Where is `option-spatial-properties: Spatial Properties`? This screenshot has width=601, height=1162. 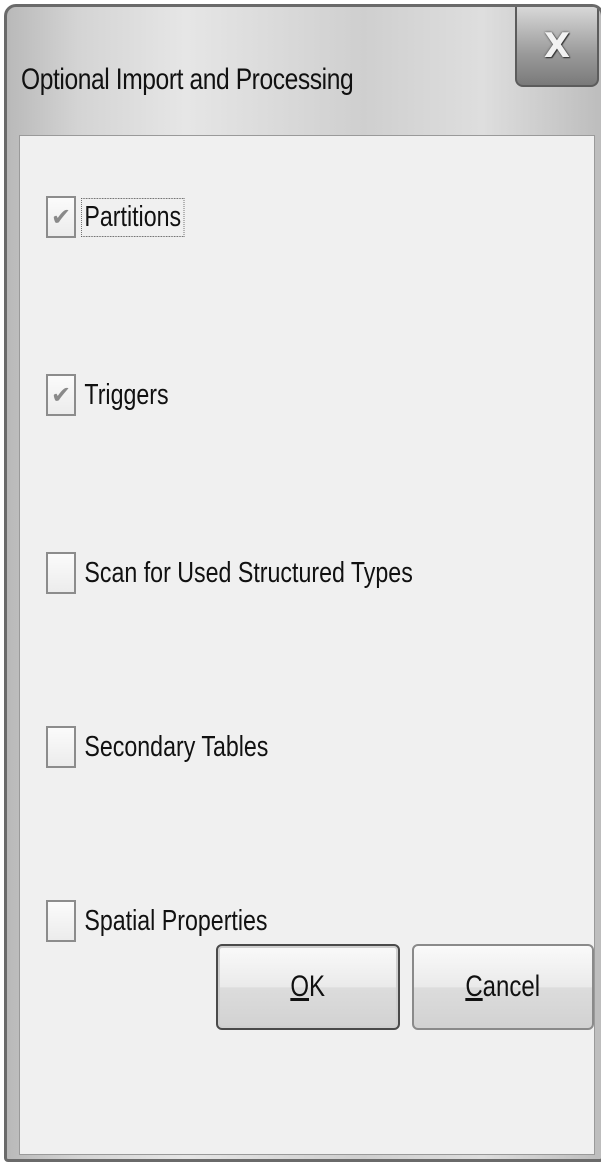 option-spatial-properties: Spatial Properties is located at coordinates (181, 921).